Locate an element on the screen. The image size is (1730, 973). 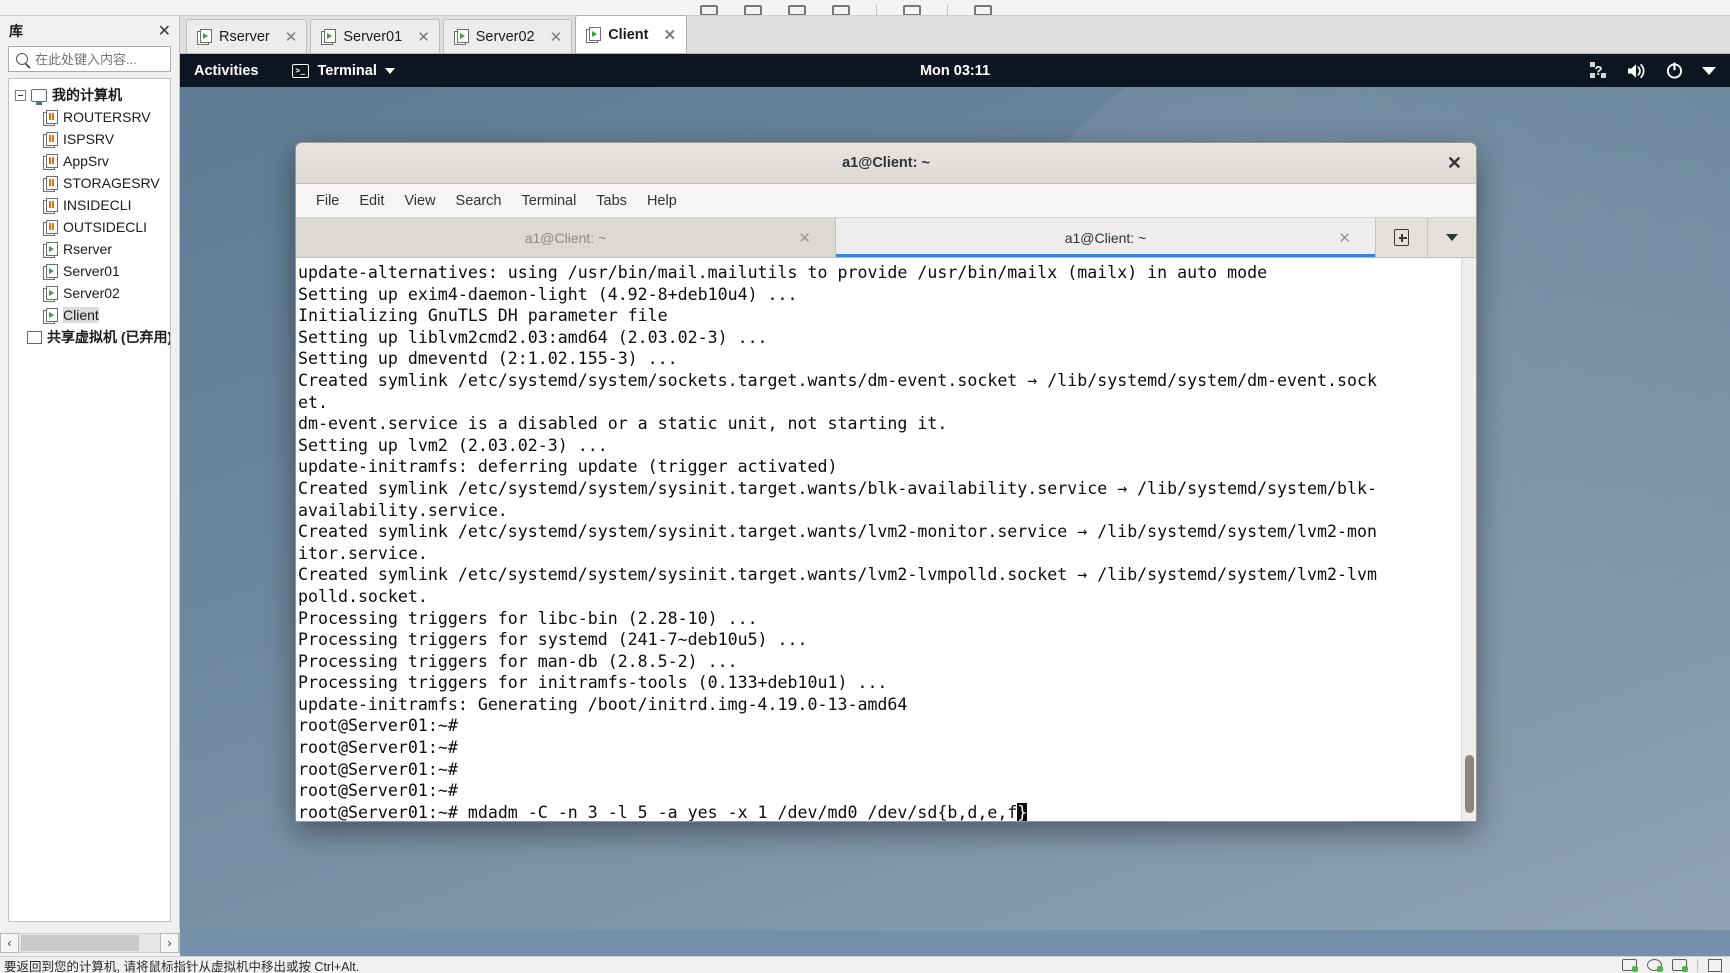
snapshot-icon is located at coordinates (709, 10).